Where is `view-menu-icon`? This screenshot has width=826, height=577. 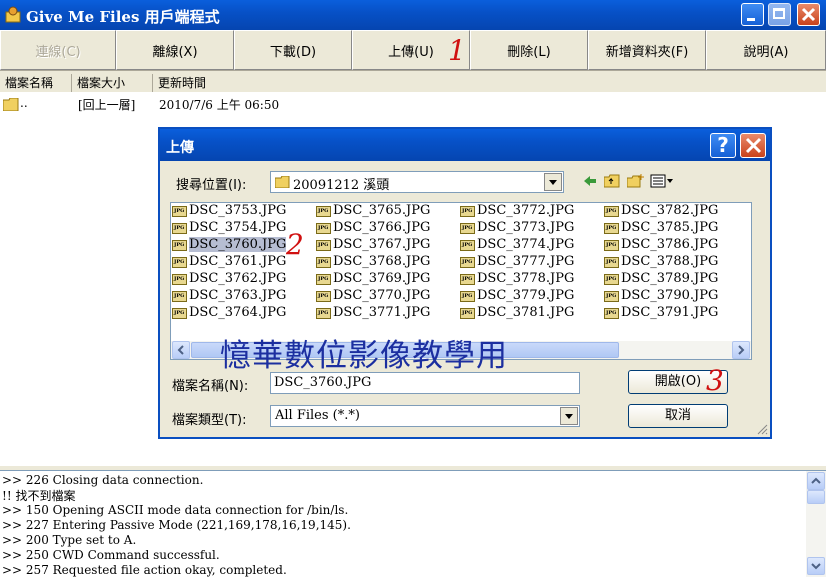 view-menu-icon is located at coordinates (662, 181).